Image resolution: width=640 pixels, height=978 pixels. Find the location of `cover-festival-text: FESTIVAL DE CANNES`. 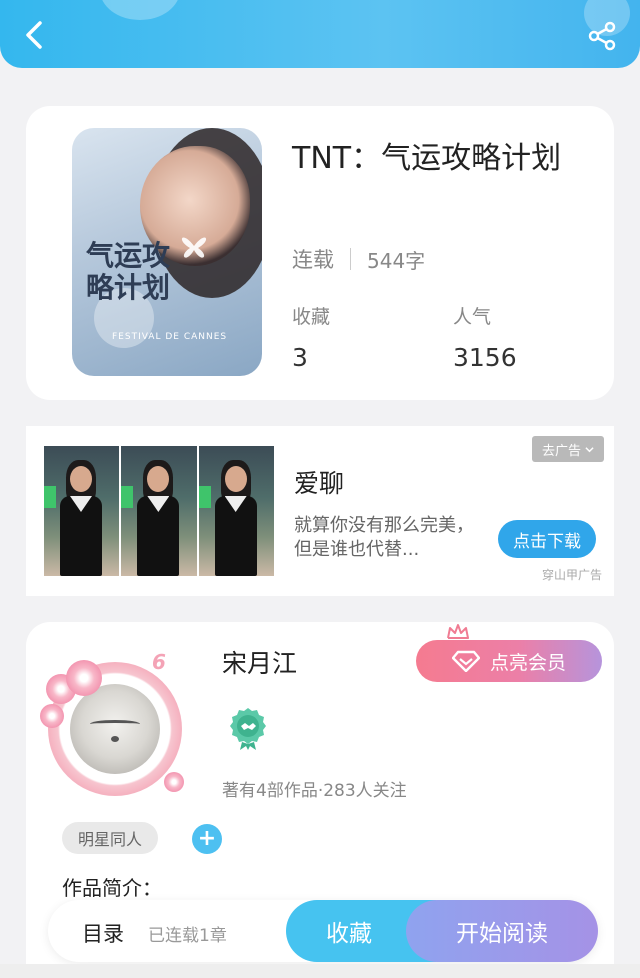

cover-festival-text: FESTIVAL DE CANNES is located at coordinates (170, 337).